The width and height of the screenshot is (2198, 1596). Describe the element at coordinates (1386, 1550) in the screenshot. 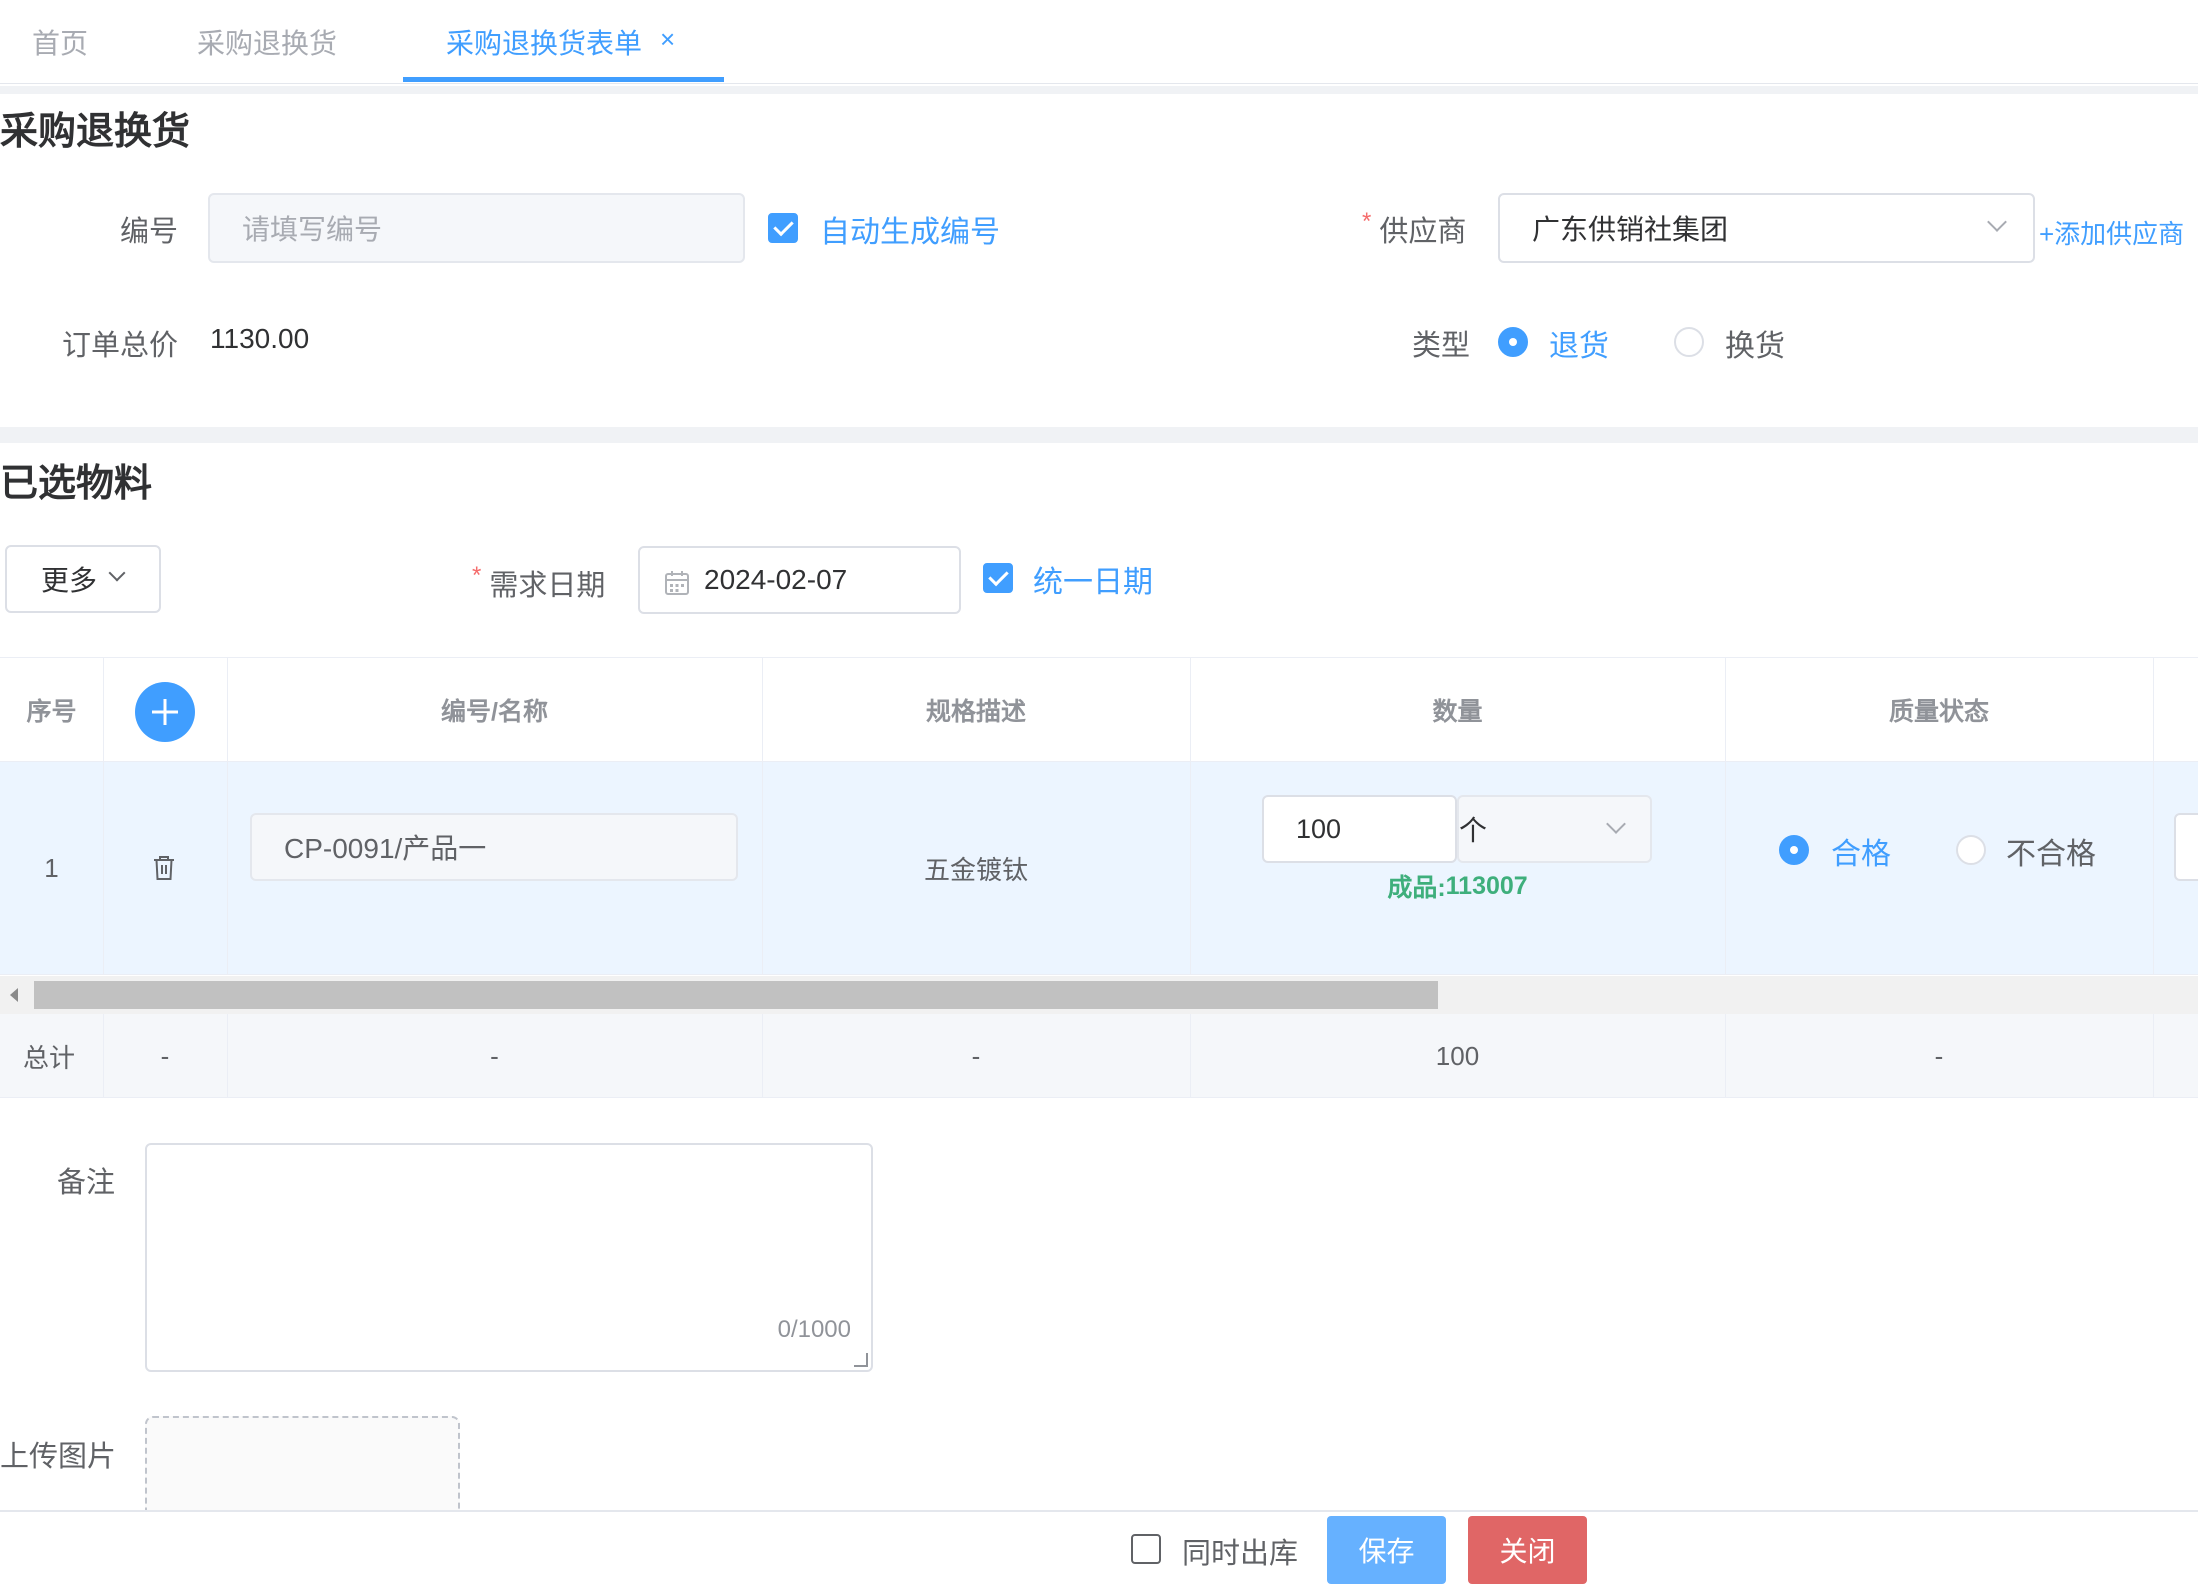

I see `save-button: 保存` at that location.